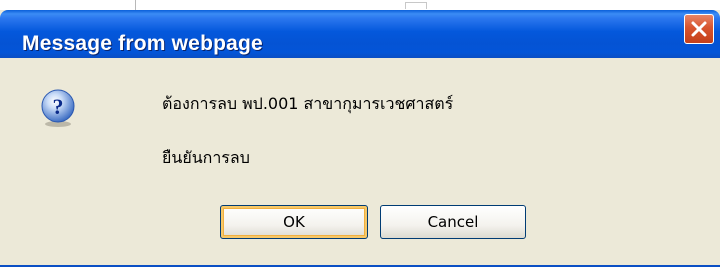  I want to click on question-icon: ?, so click(58, 108).